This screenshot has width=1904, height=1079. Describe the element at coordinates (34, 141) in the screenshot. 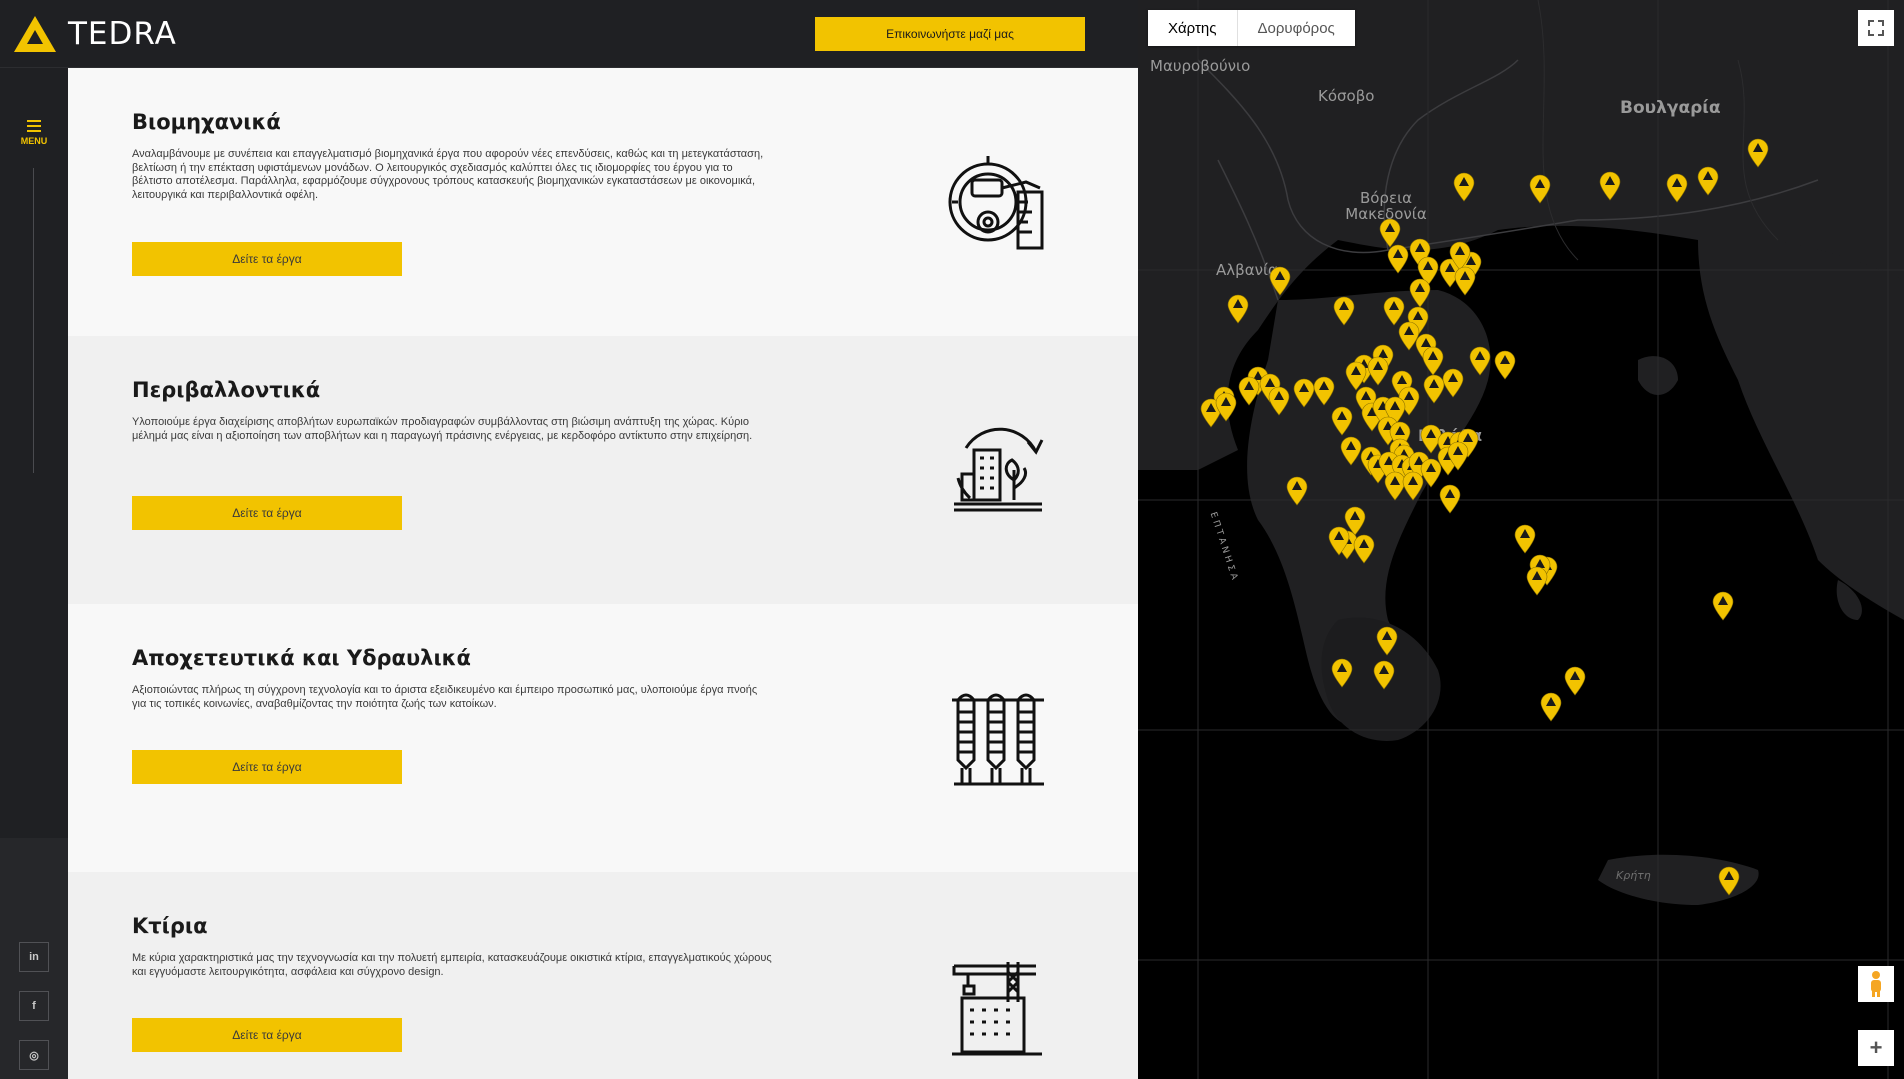

I see `menu-label: MENU` at that location.